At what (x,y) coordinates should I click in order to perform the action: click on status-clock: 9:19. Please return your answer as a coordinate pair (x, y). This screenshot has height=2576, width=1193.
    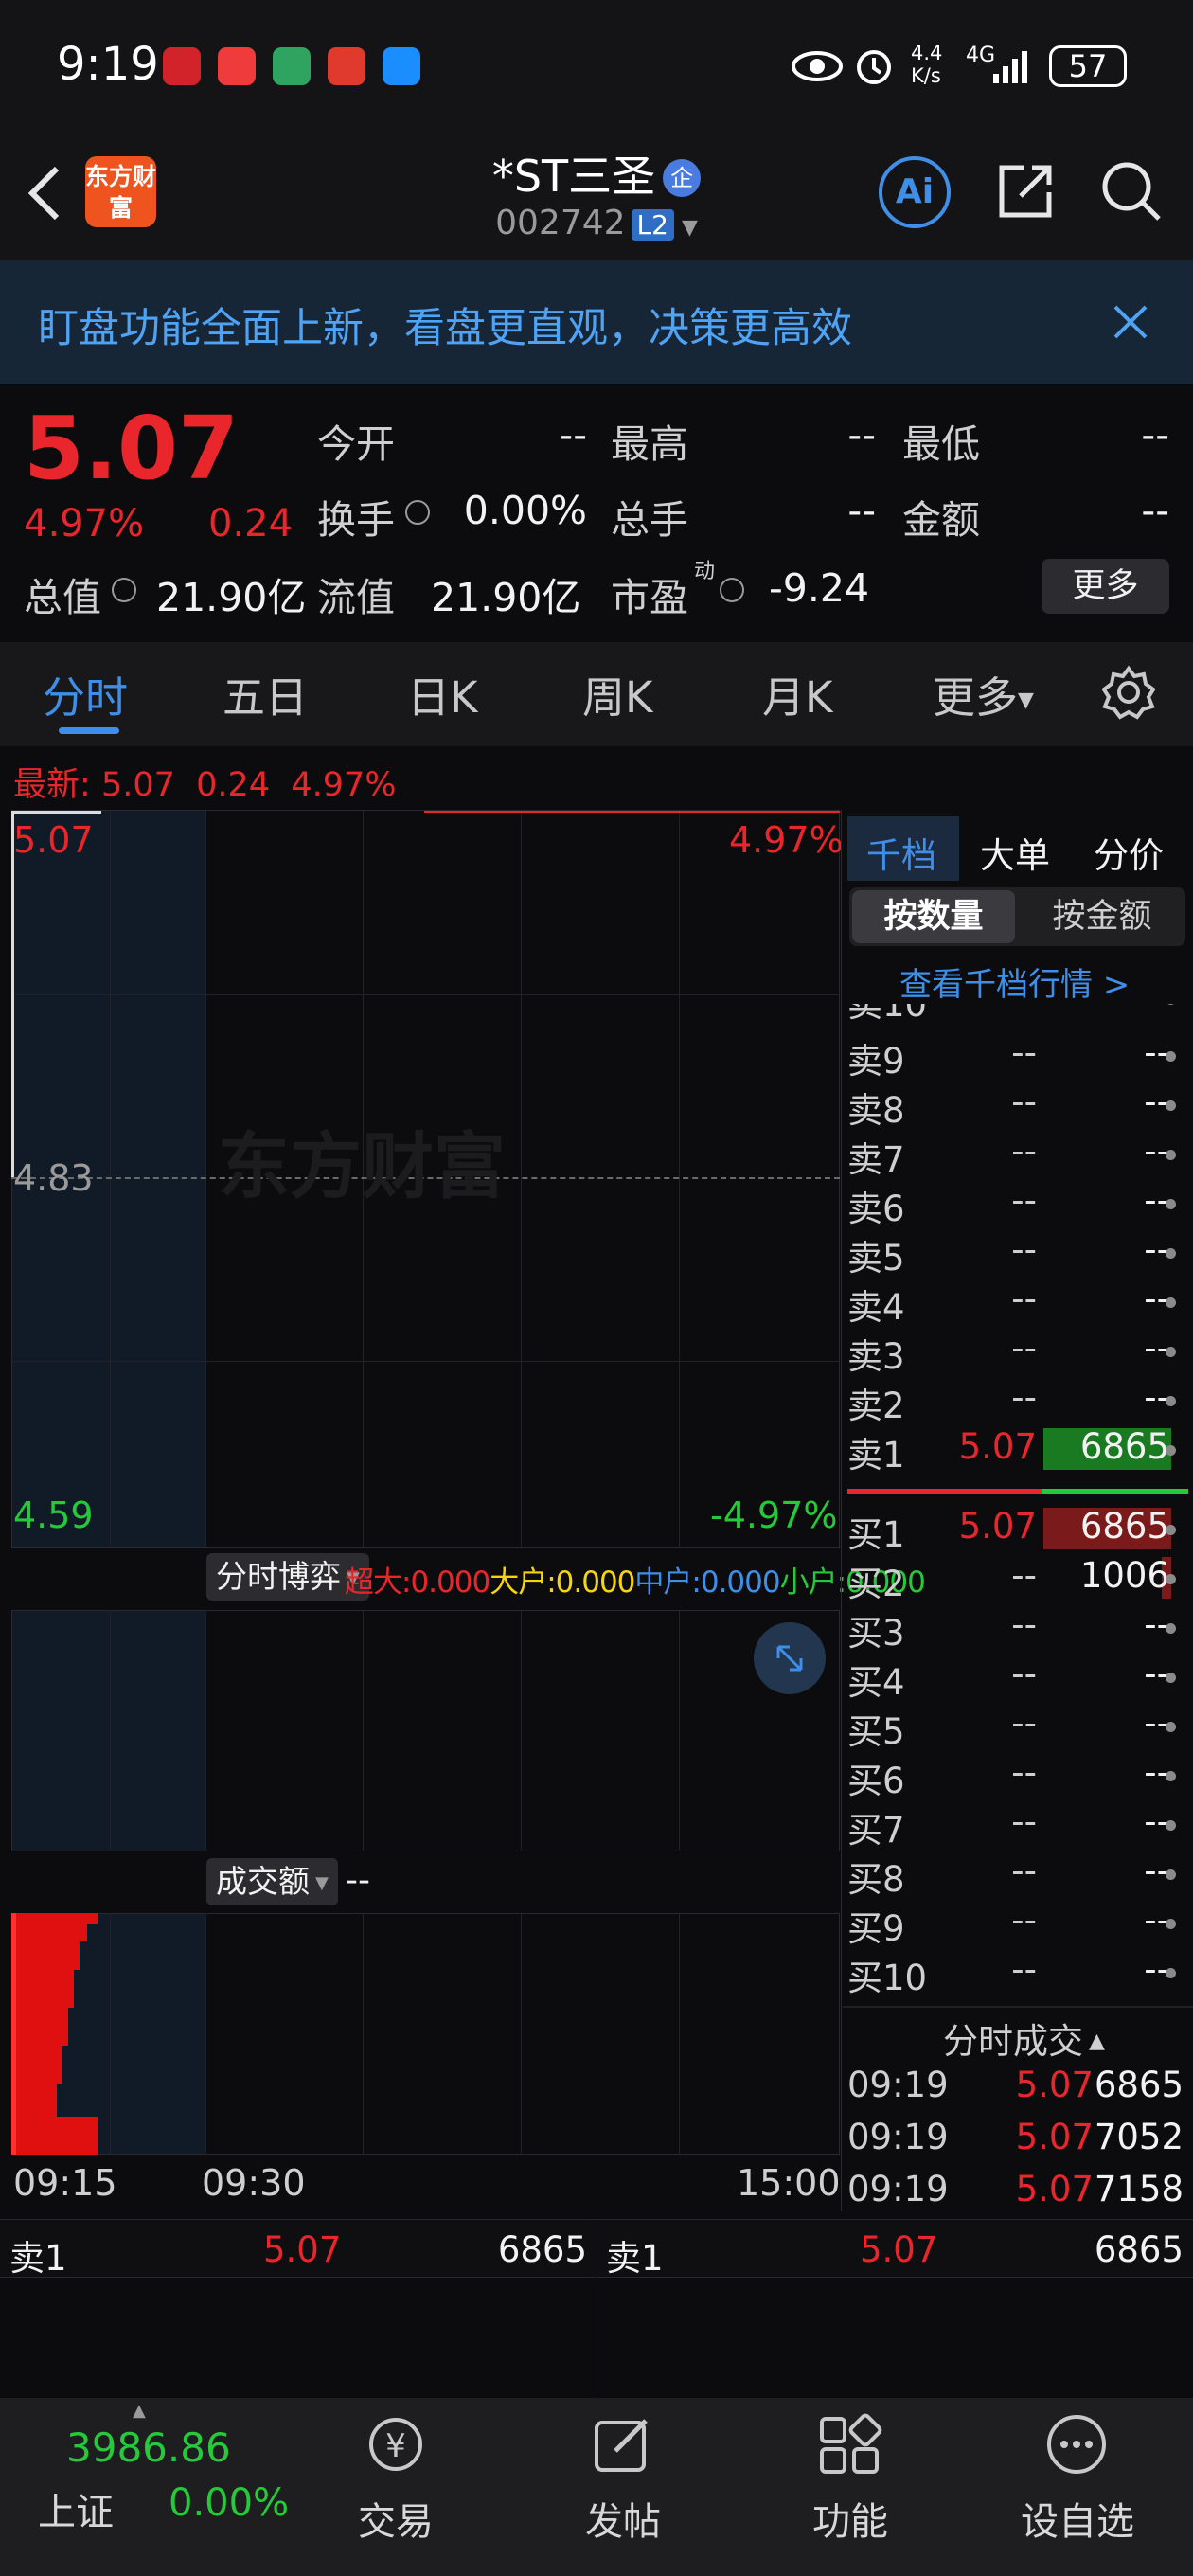
    Looking at the image, I should click on (108, 64).